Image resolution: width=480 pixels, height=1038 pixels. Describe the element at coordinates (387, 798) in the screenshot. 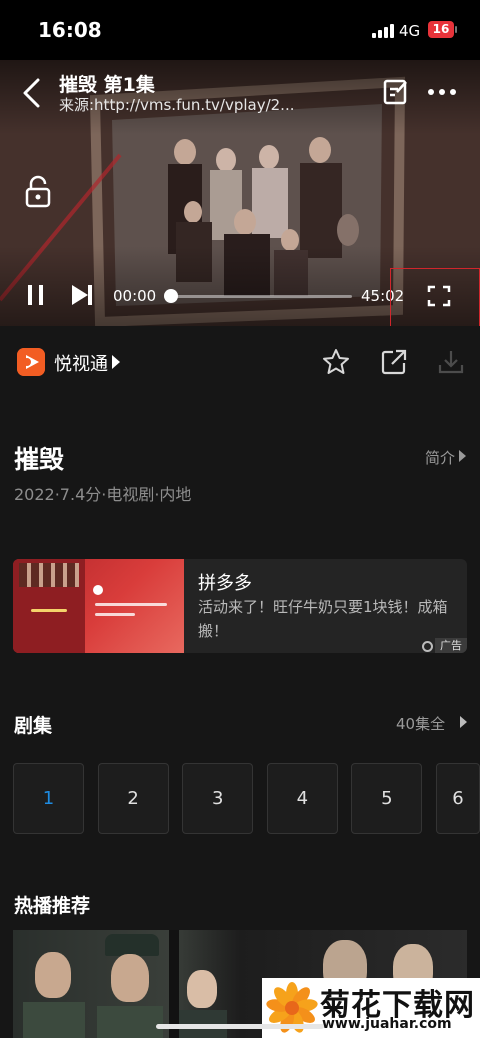

I see `episode-item-5: 5` at that location.